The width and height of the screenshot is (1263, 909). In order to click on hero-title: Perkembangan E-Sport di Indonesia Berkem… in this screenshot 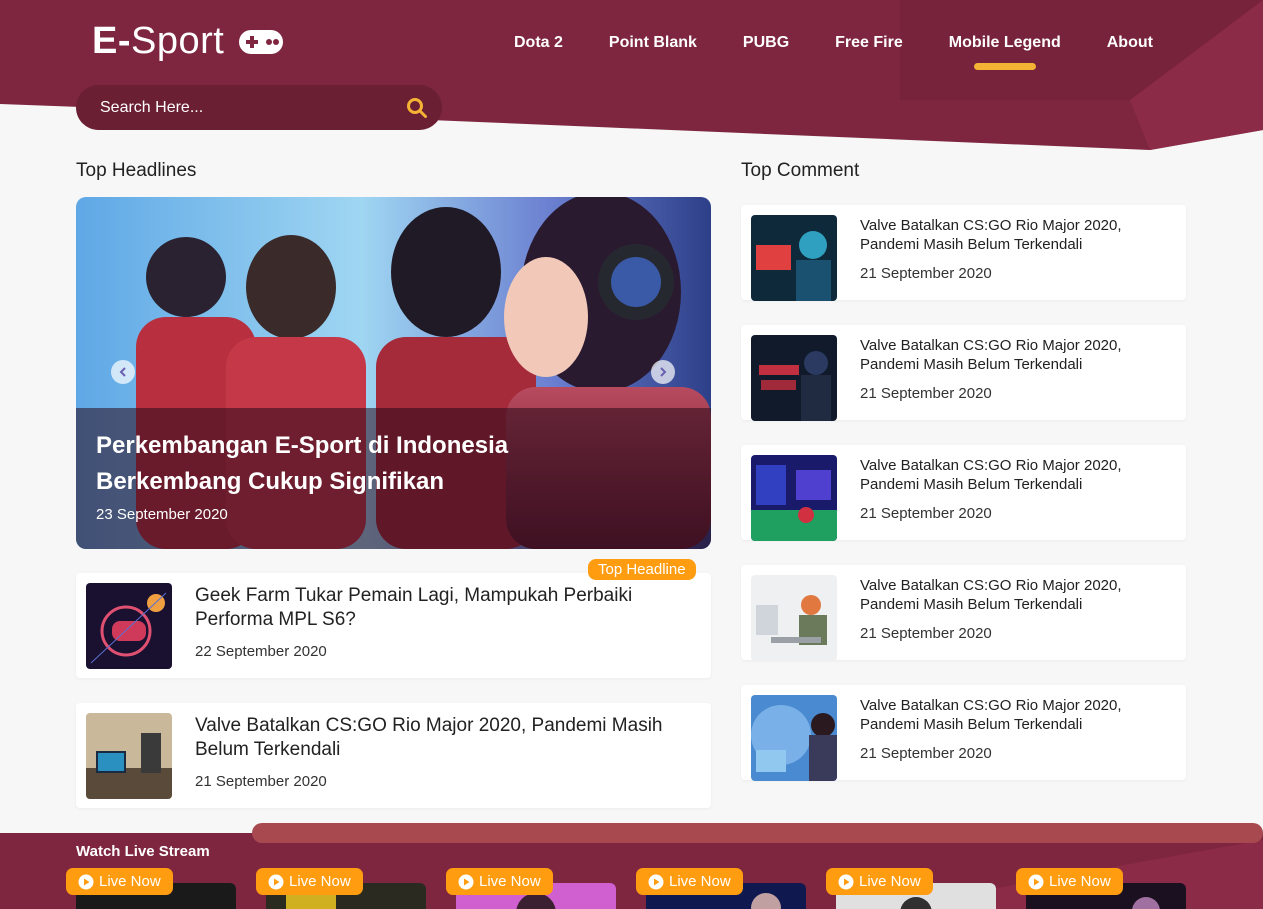, I will do `click(316, 464)`.